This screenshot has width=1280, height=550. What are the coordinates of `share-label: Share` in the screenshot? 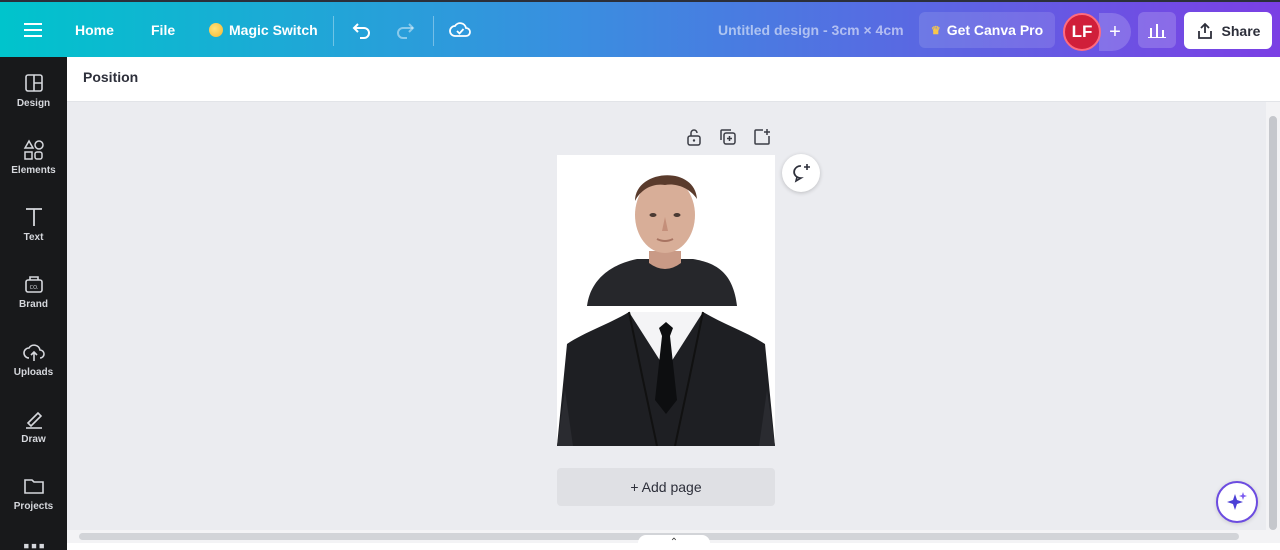 It's located at (1241, 30).